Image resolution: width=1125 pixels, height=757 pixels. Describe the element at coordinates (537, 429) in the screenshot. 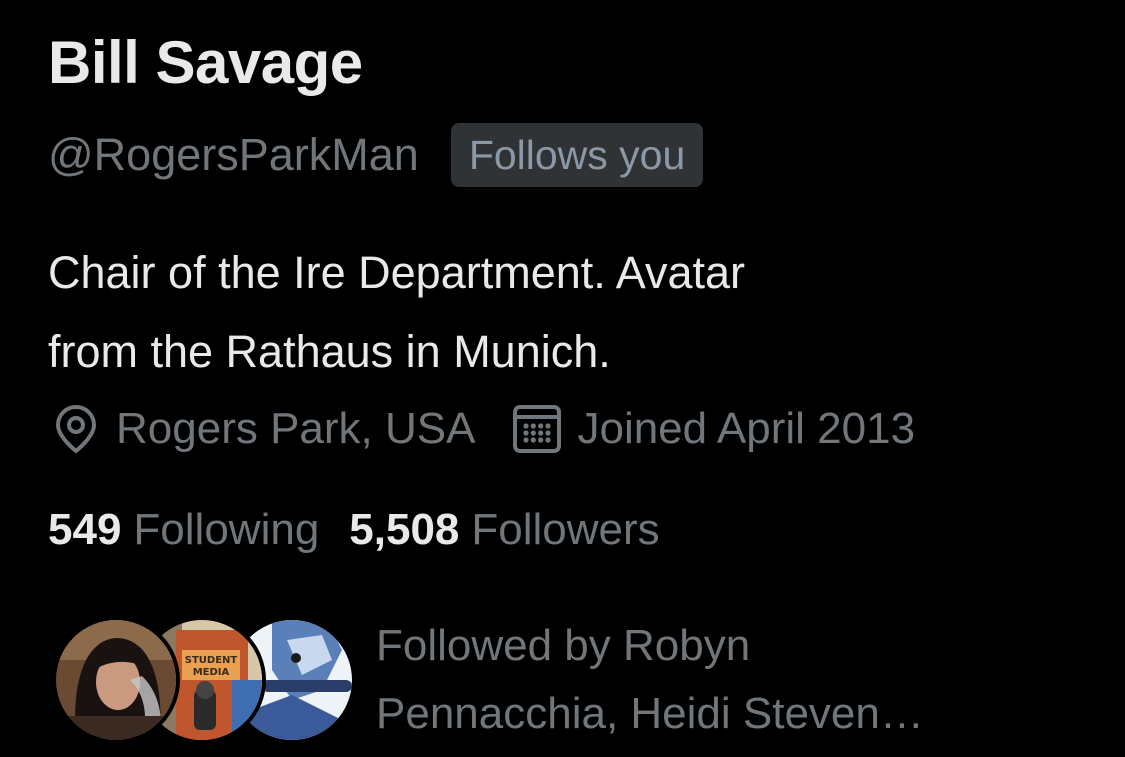

I see `calendar-icon` at that location.